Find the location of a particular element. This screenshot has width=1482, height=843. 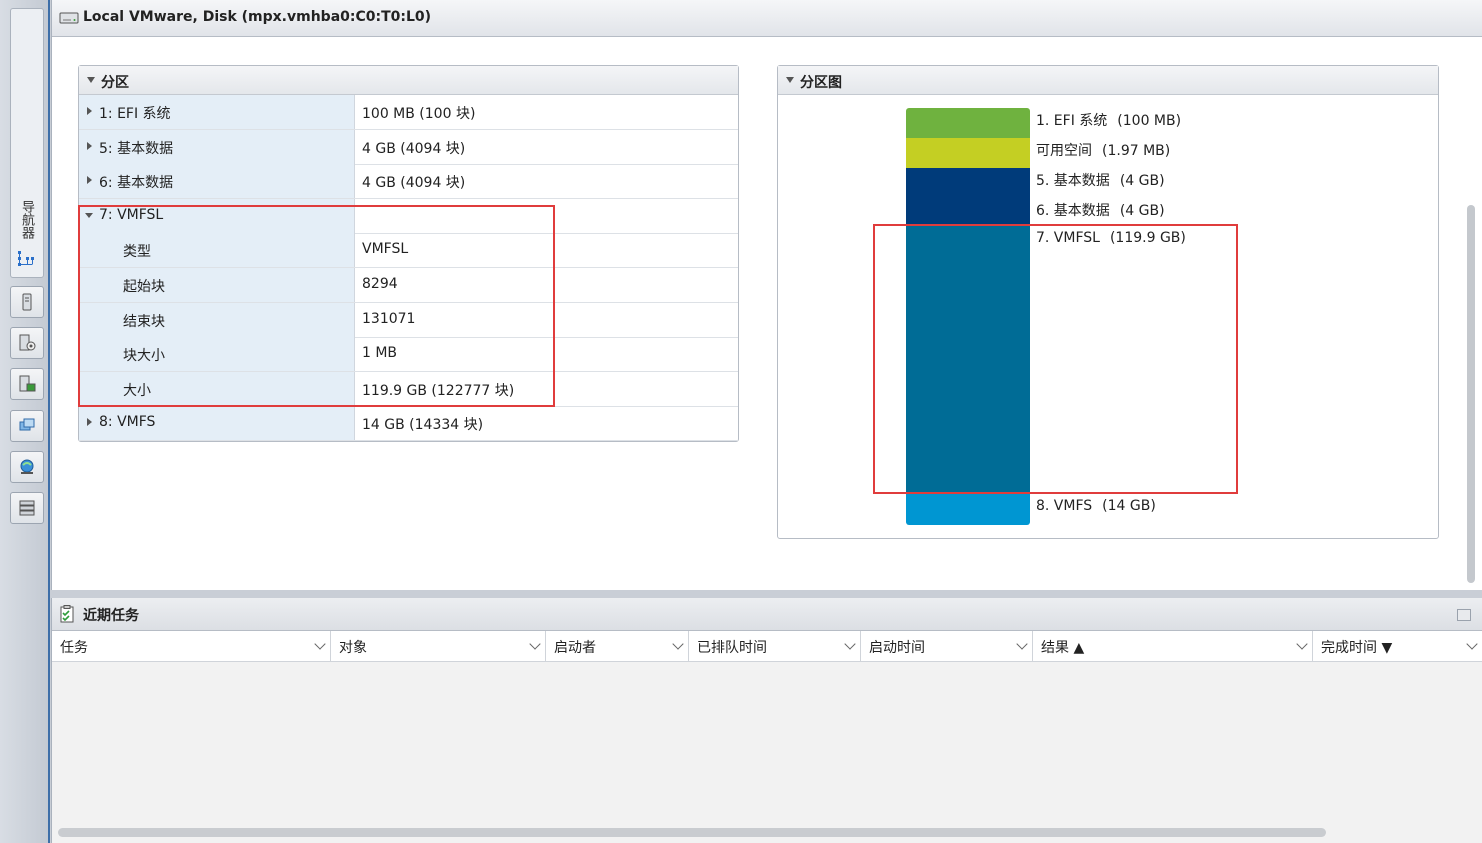

column-header-label: 任务 is located at coordinates (74, 648).